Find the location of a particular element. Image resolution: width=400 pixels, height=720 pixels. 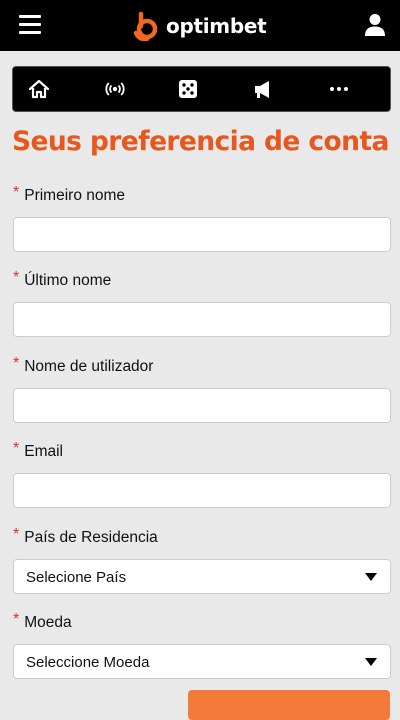

optimbet-logo: optimbet is located at coordinates (199, 26).